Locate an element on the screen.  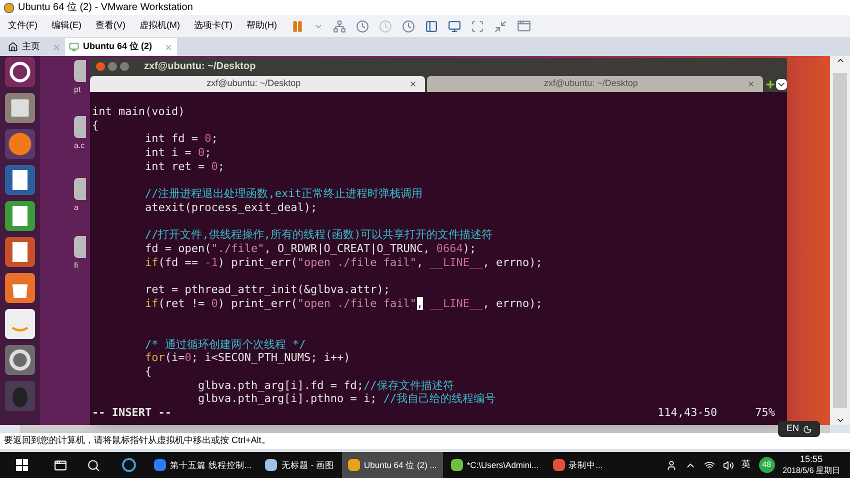
code-line: ret = pthread_attr_init(&glbva.attr); is located at coordinates (267, 289).